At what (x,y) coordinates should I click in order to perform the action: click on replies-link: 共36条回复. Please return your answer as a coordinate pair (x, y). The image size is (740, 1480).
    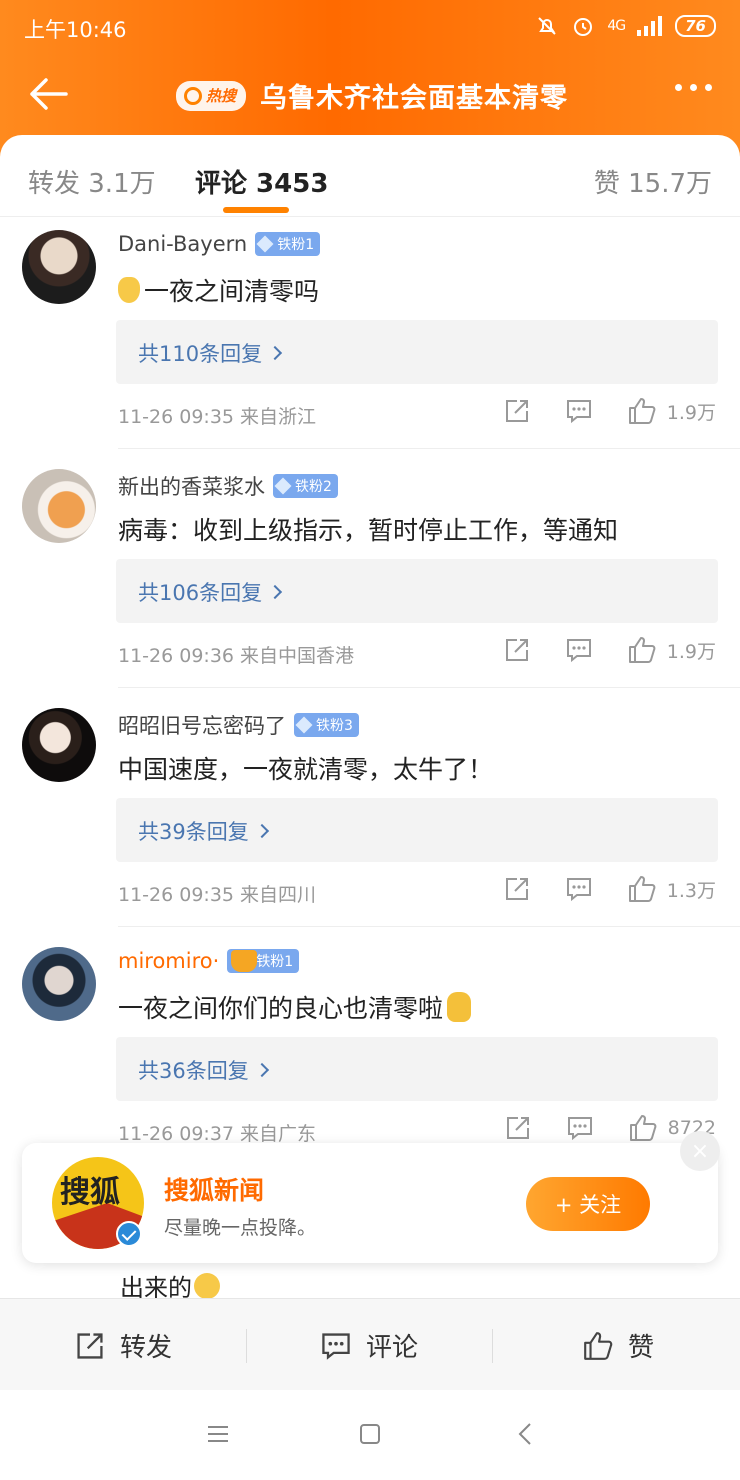
    Looking at the image, I should click on (203, 1070).